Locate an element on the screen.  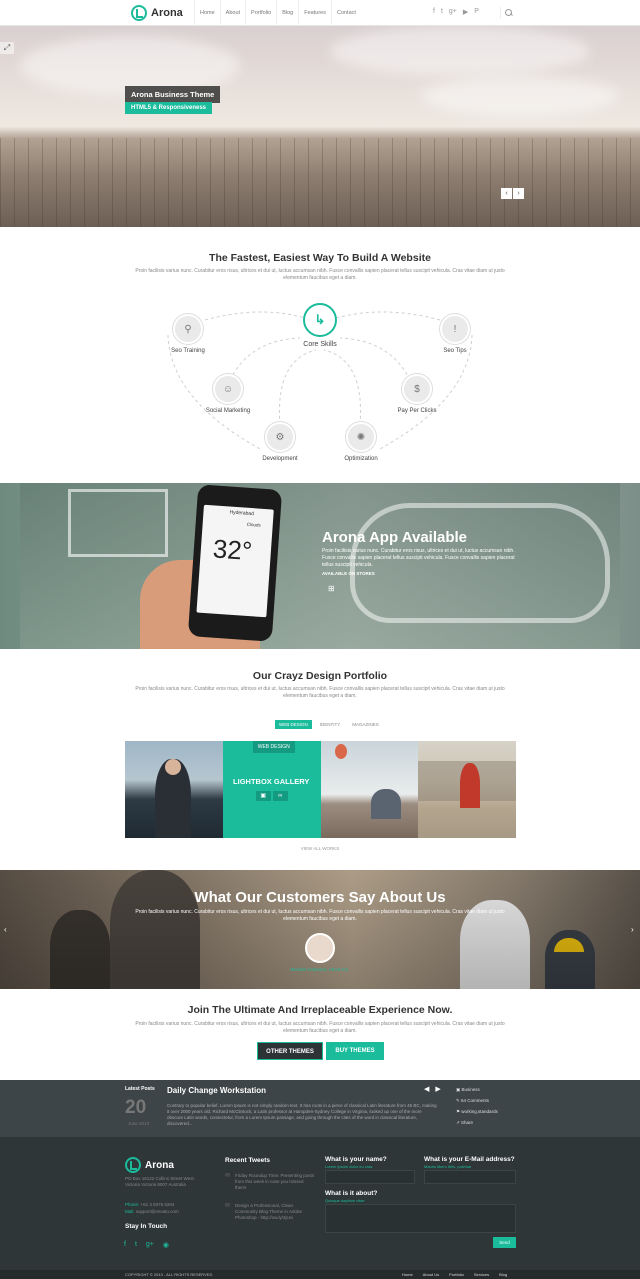
settings-icon: ✺ is located at coordinates (361, 437).